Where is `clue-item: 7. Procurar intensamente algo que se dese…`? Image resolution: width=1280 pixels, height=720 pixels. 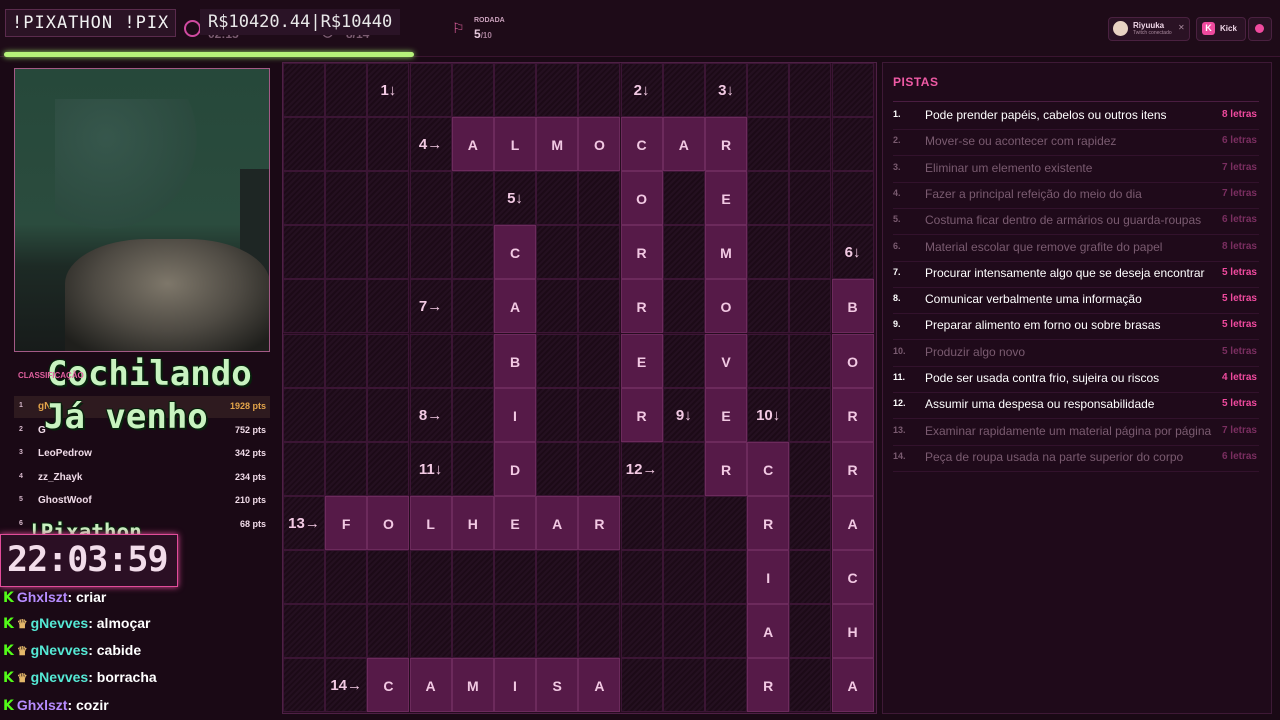 clue-item: 7. Procurar intensamente algo que se dese… is located at coordinates (1076, 274).